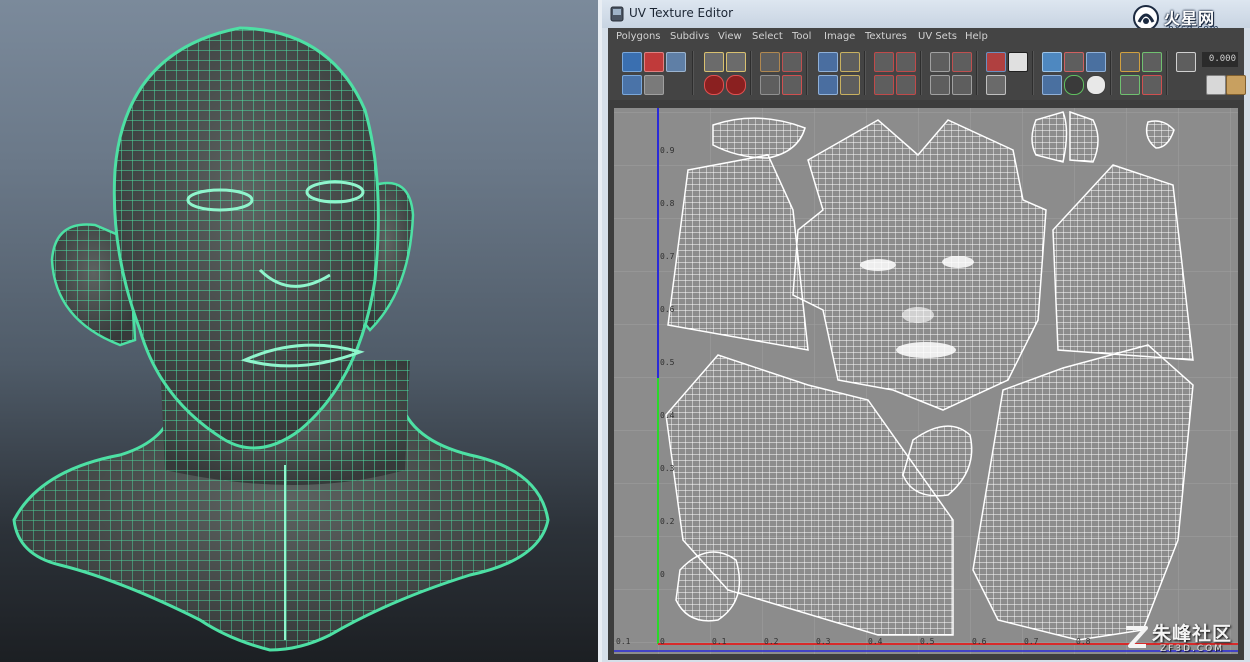  Describe the element at coordinates (681, 13) in the screenshot. I see `window-title: UV Texture Editor` at that location.